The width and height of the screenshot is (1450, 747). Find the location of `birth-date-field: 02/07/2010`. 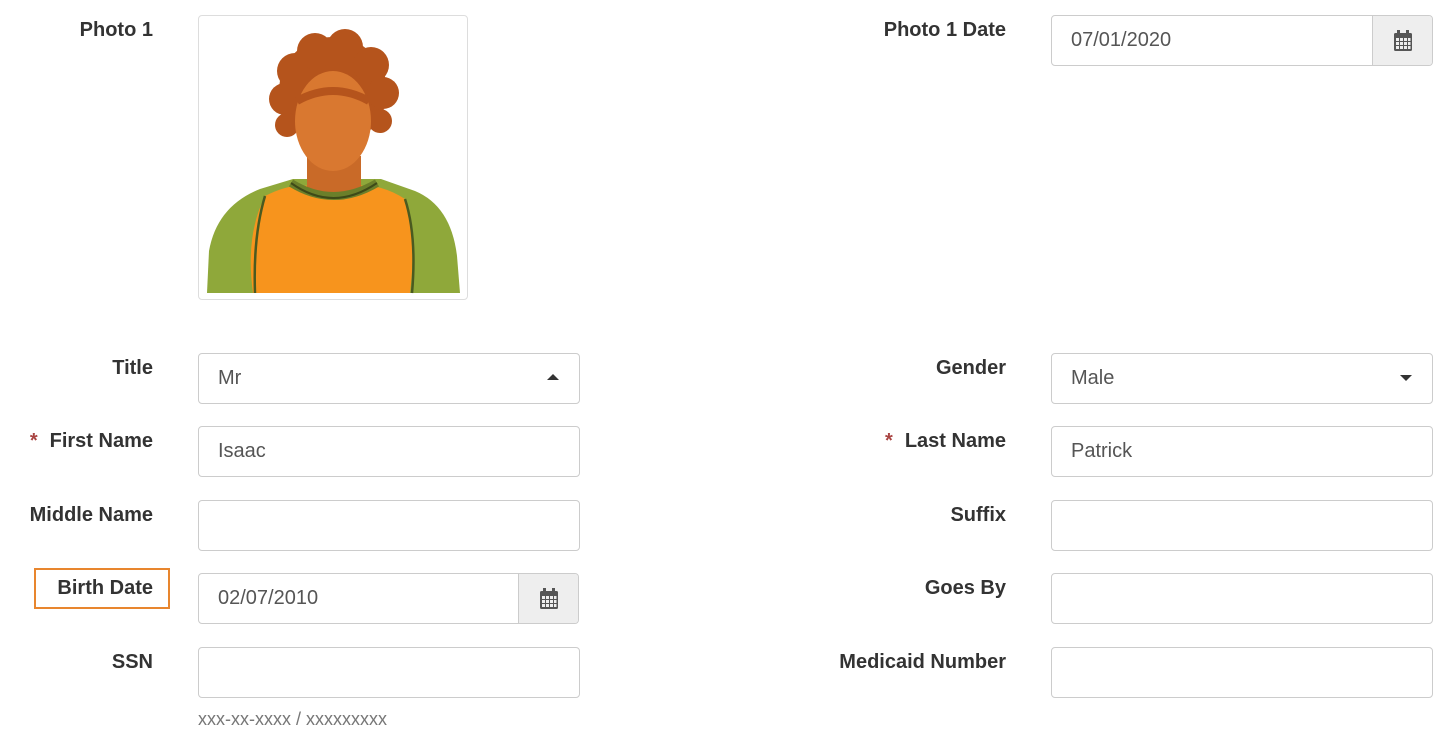

birth-date-field: 02/07/2010 is located at coordinates (388, 598).